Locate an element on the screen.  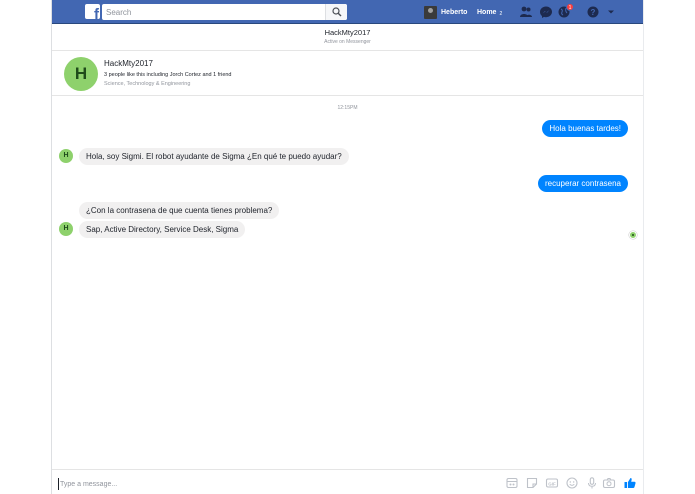
profile-link: Heberto is located at coordinates (445, 12).